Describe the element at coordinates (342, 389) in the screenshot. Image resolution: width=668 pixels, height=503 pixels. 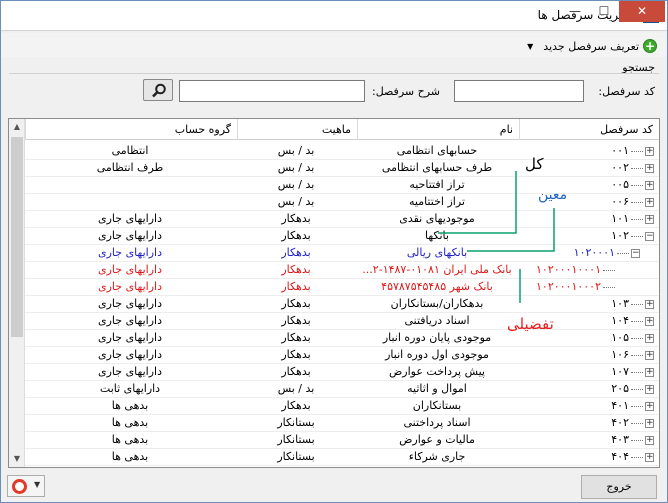
I see `table-row: دارایهای ثابت بد / بس اموال و اثاثیه ۲۰۵ +` at that location.